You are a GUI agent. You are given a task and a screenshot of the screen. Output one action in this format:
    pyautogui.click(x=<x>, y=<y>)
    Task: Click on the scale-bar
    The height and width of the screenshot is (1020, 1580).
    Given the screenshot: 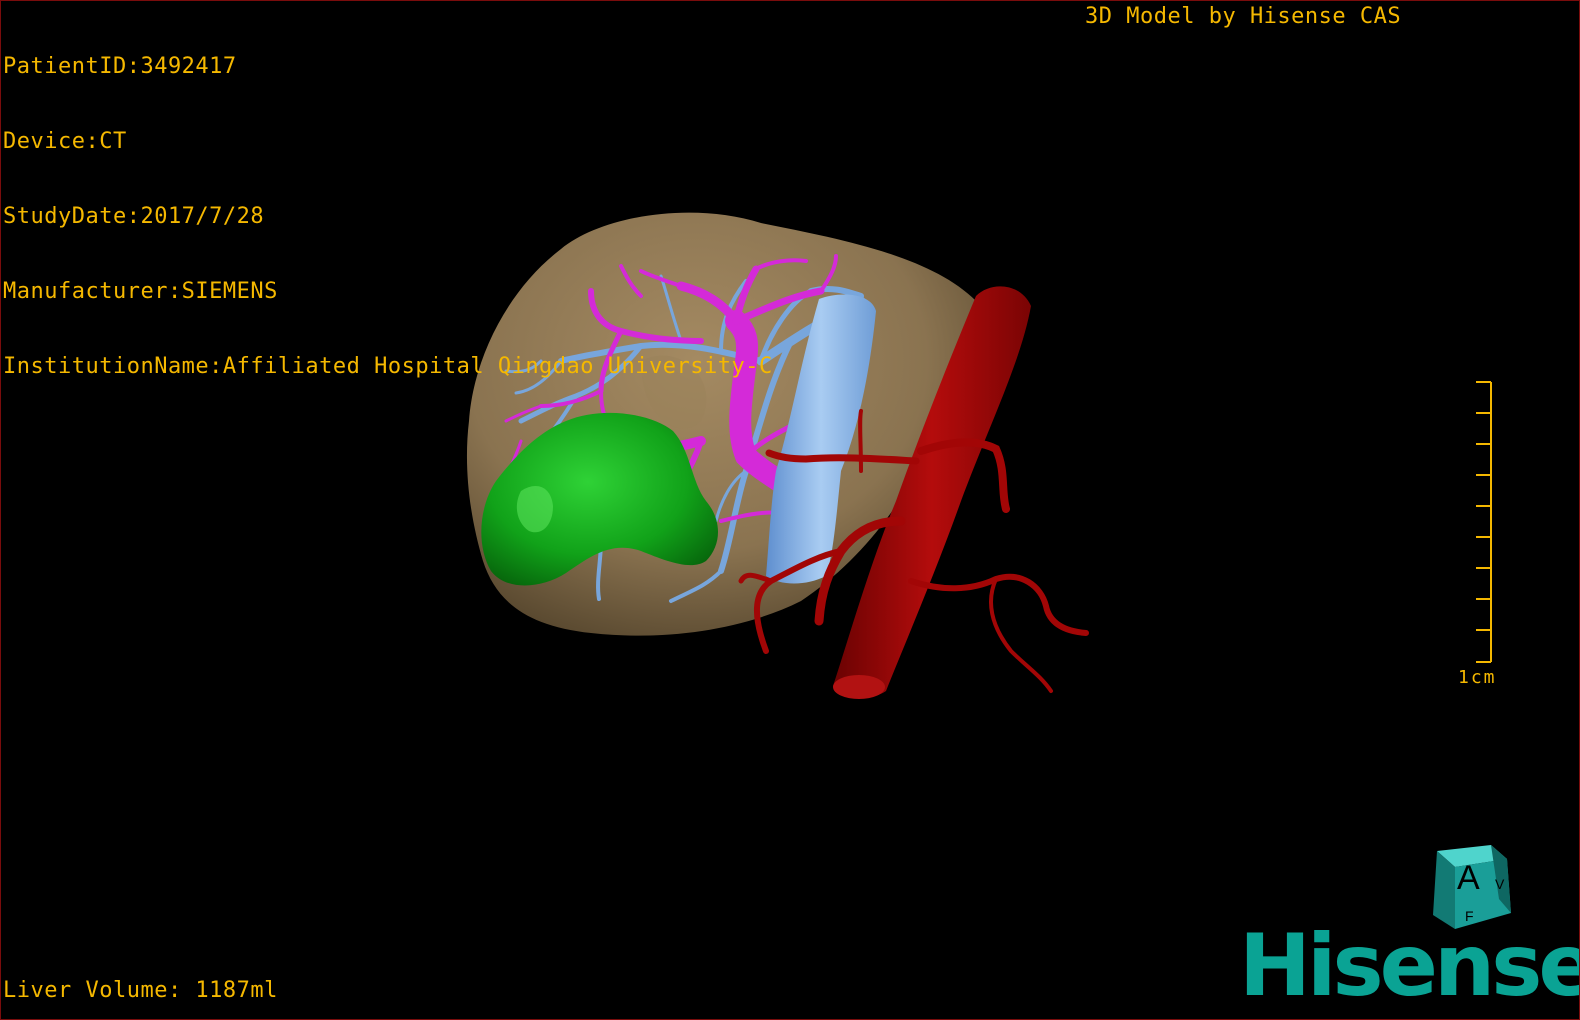 What is the action you would take?
    pyautogui.click(x=1484, y=522)
    